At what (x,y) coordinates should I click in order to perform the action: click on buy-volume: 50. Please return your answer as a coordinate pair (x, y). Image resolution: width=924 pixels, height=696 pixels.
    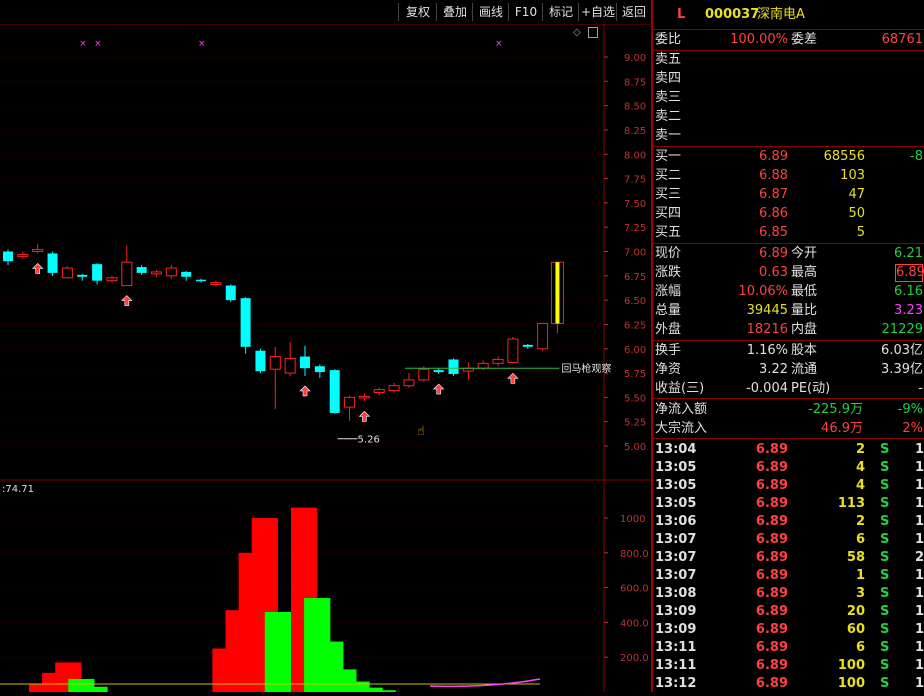
    Looking at the image, I should click on (856, 213).